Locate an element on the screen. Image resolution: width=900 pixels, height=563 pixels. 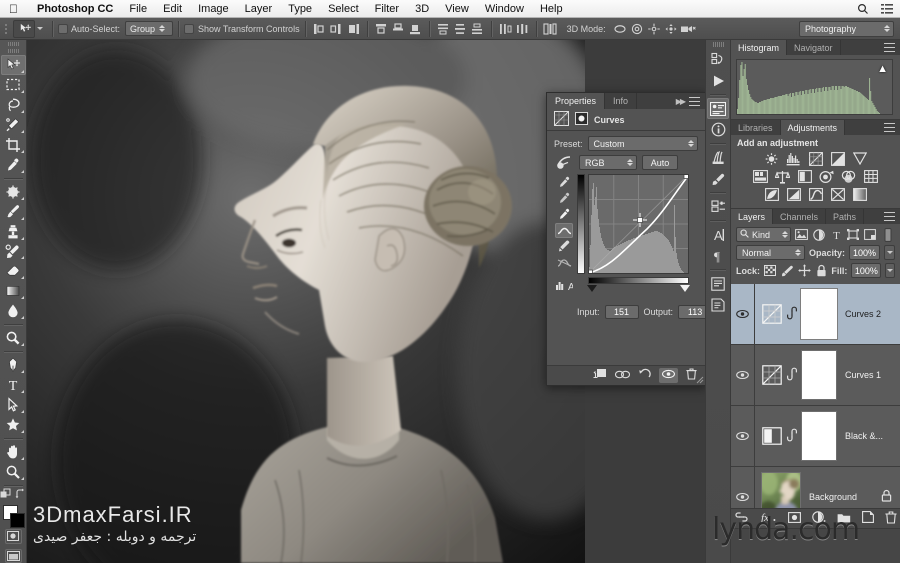
sidebar-tool-eyedropper is located at coordinates (13, 165).